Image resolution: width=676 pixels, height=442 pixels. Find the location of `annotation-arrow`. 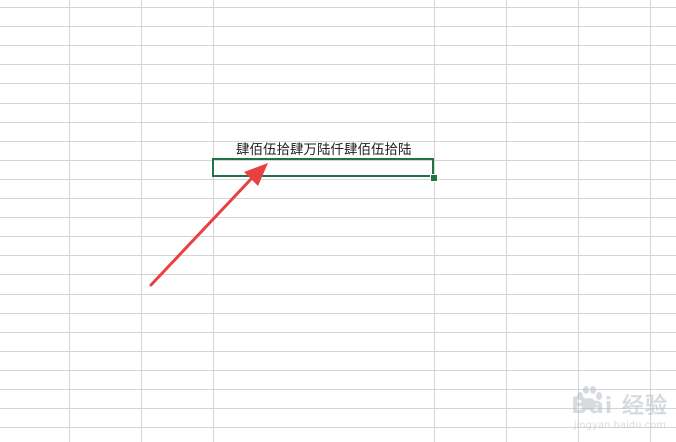

annotation-arrow is located at coordinates (208, 225).